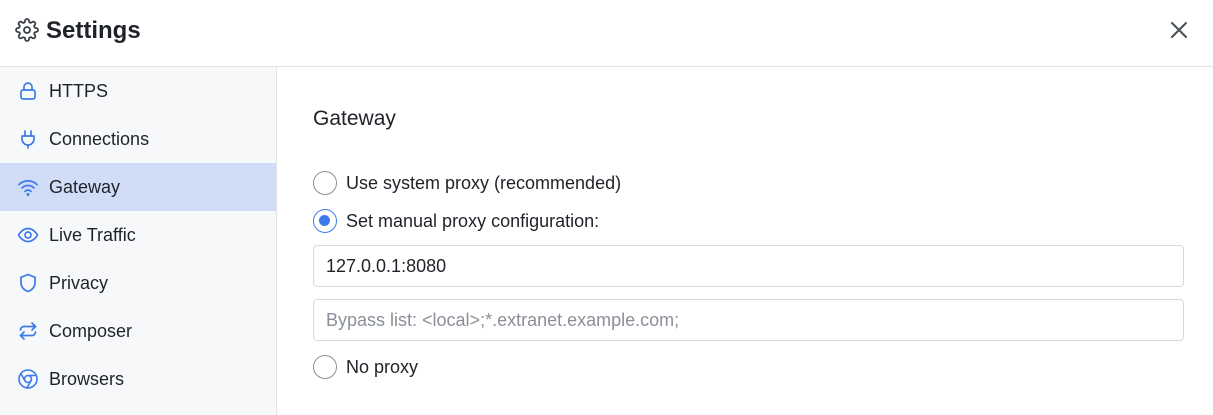 The image size is (1213, 415). Describe the element at coordinates (85, 187) in the screenshot. I see `sidebar-item-label: Gateway` at that location.